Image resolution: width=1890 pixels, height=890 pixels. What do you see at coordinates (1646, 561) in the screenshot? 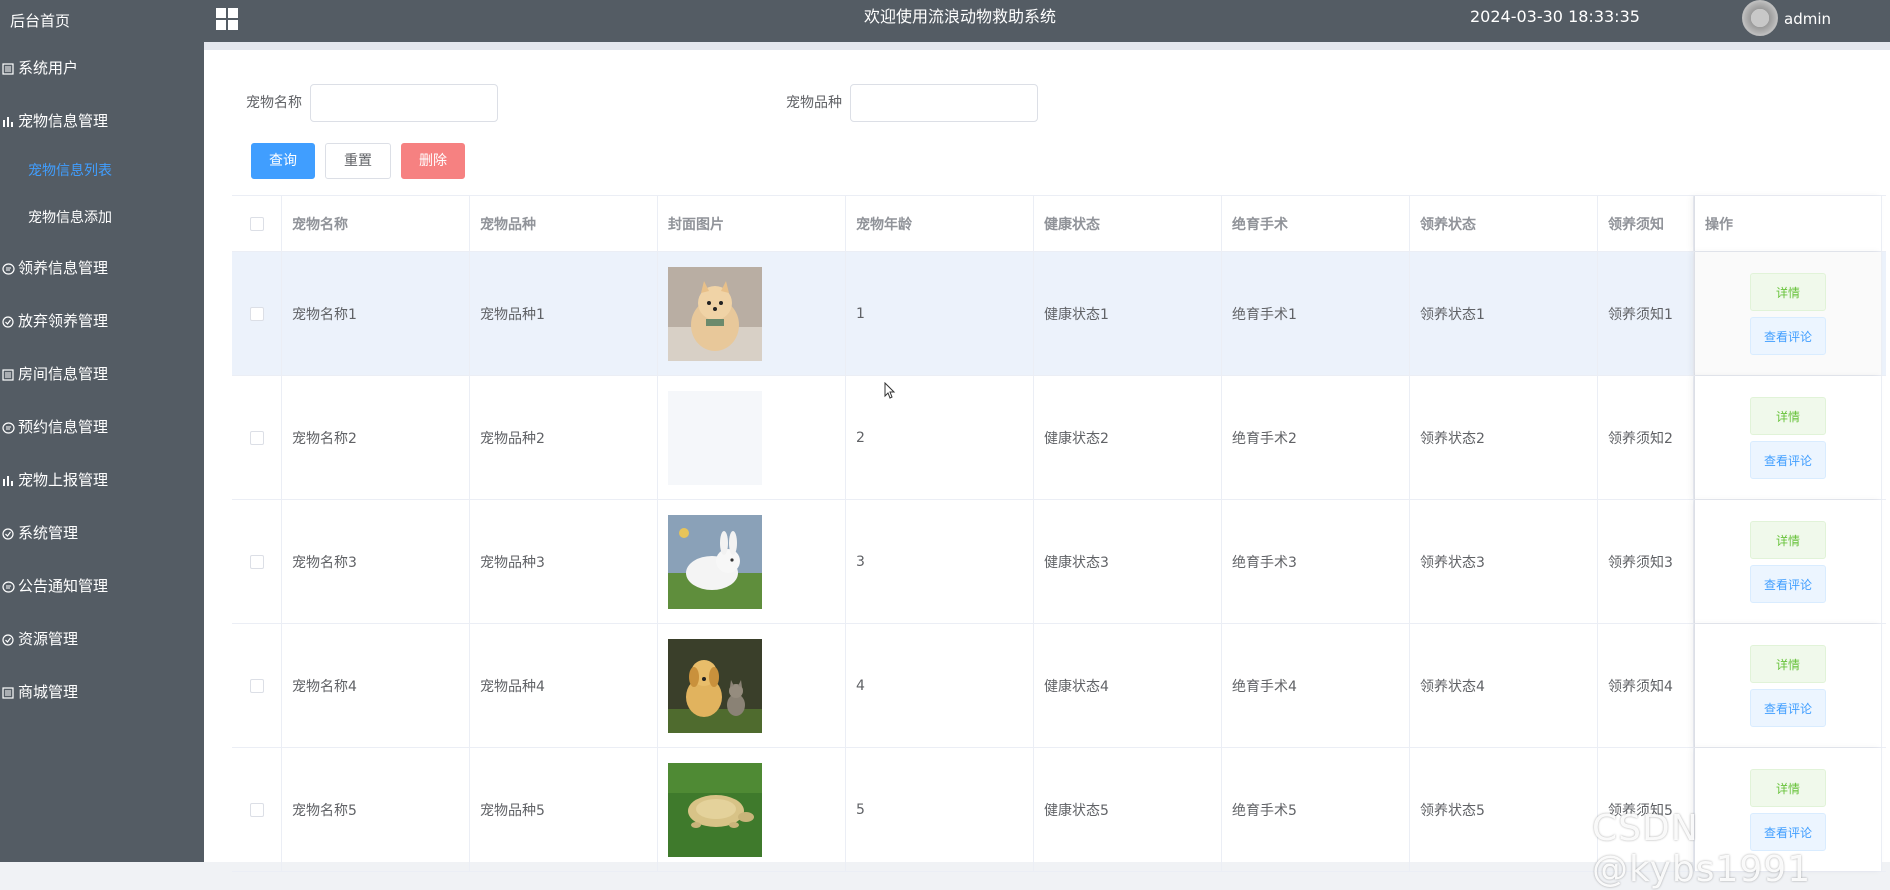
I see `adopt-notice-cell: 领养须知3` at bounding box center [1646, 561].